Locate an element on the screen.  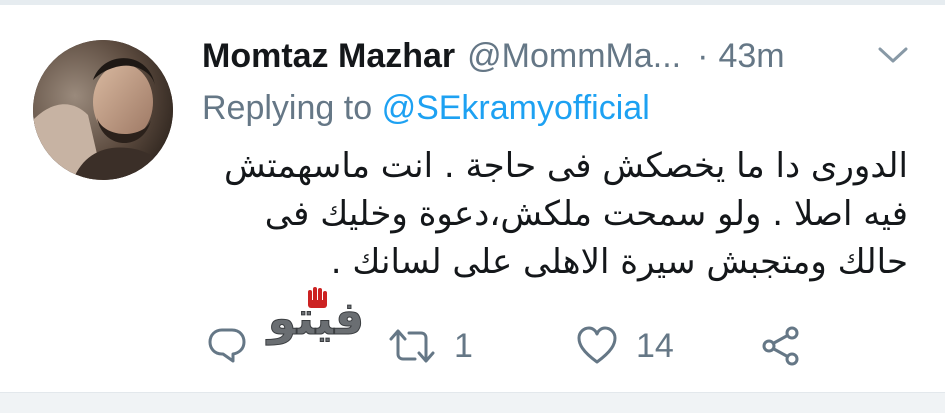
replying-to-line: Replying to @SEkramyofficial is located at coordinates (426, 108).